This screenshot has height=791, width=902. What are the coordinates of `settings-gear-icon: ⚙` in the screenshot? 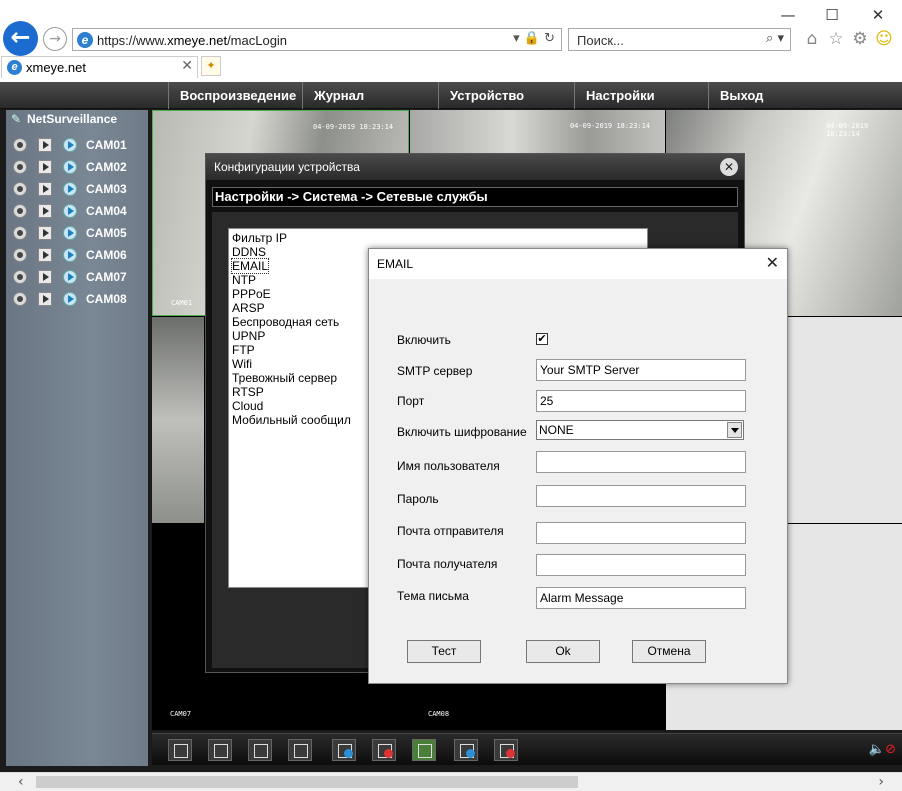 It's located at (860, 39).